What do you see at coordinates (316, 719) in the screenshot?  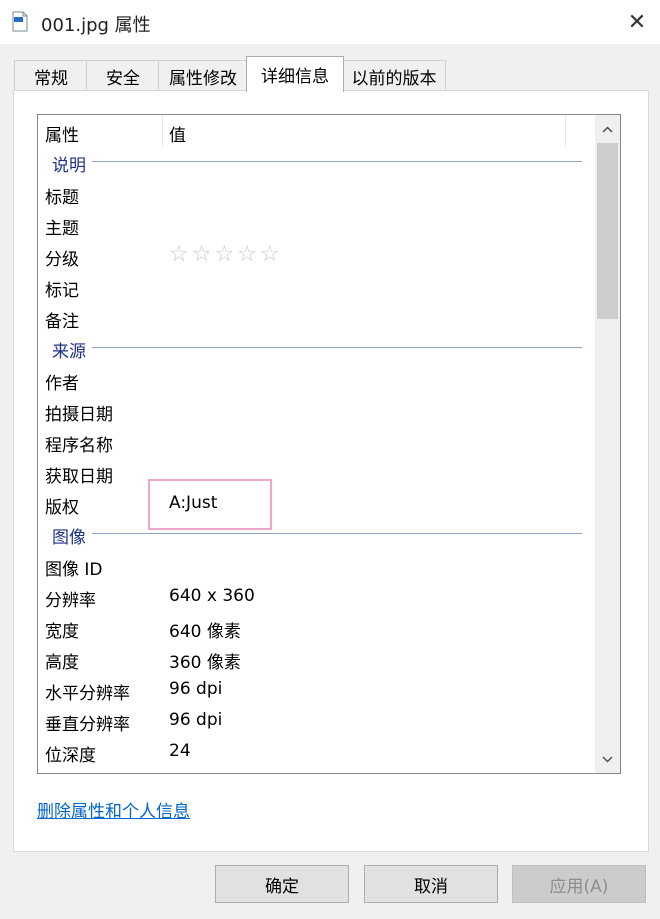 I see `property-row-vertical-resolution: 垂直分辨率 96 dpi` at bounding box center [316, 719].